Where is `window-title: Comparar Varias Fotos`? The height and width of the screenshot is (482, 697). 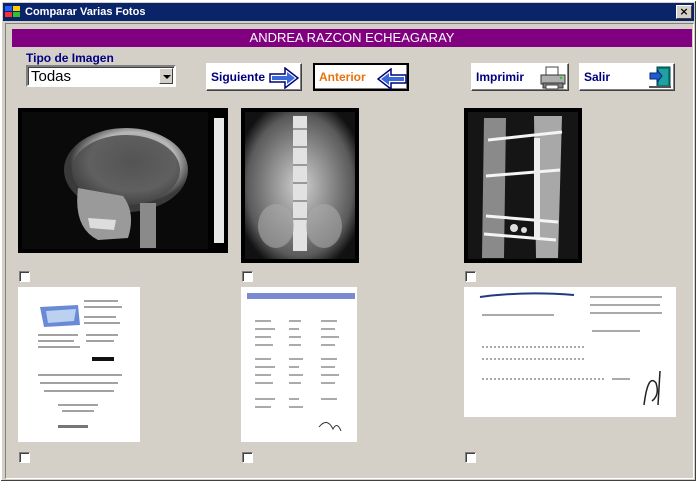 window-title: Comparar Varias Fotos is located at coordinates (85, 12).